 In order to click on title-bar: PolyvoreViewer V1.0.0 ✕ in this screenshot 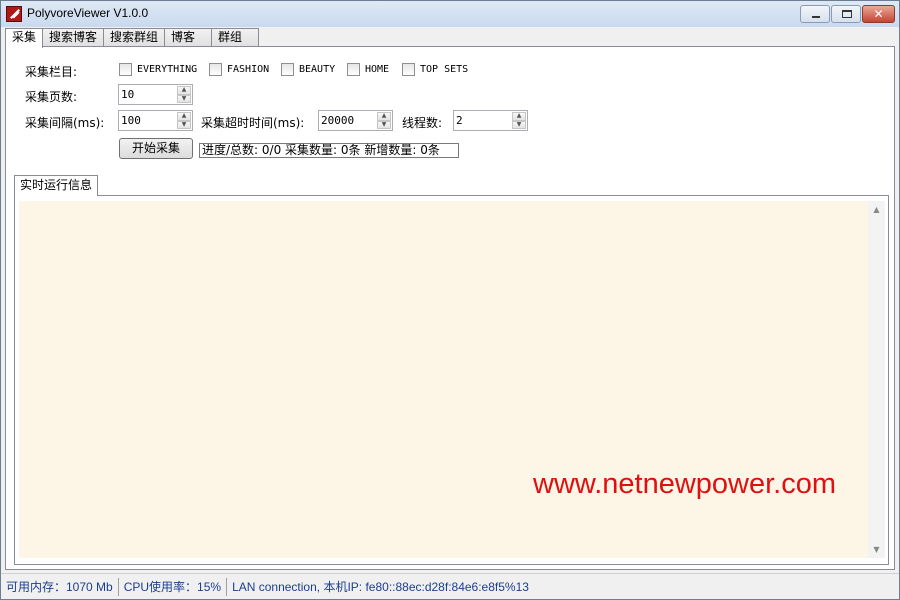, I will do `click(450, 14)`.